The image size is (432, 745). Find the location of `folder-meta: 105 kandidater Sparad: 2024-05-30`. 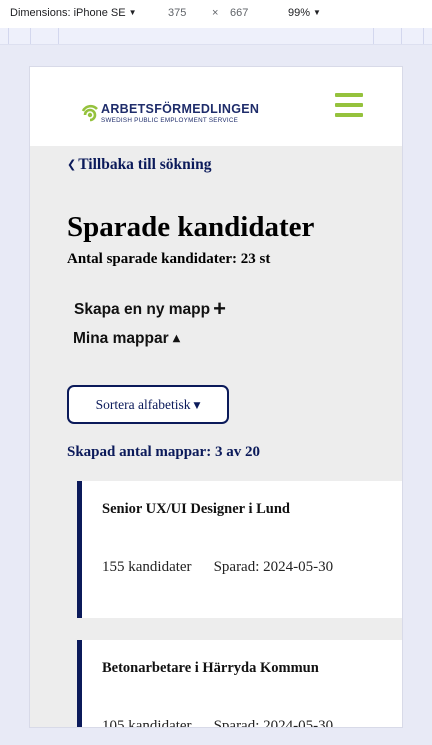

folder-meta: 105 kandidater Sparad: 2024-05-30 is located at coordinates (217, 722).